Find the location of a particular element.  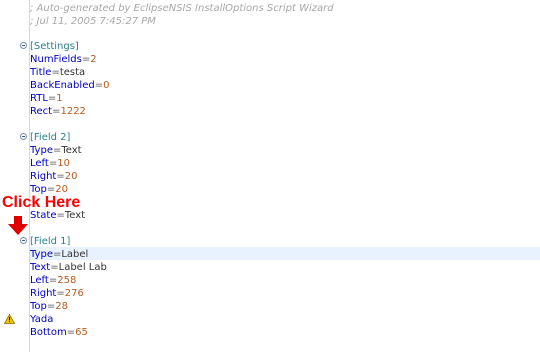

entry-line: Right=276 is located at coordinates (57, 293).